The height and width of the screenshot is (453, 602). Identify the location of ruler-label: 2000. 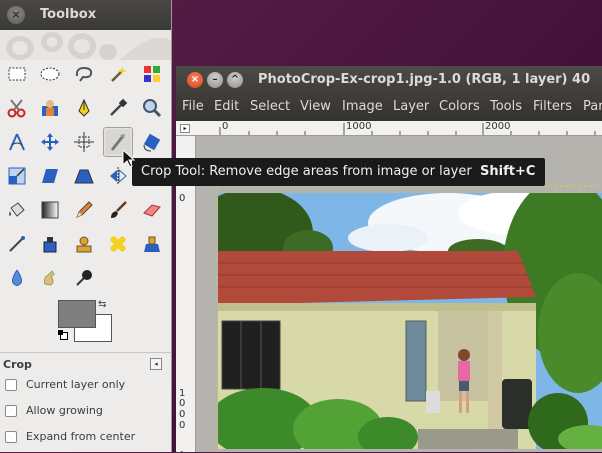
(498, 126).